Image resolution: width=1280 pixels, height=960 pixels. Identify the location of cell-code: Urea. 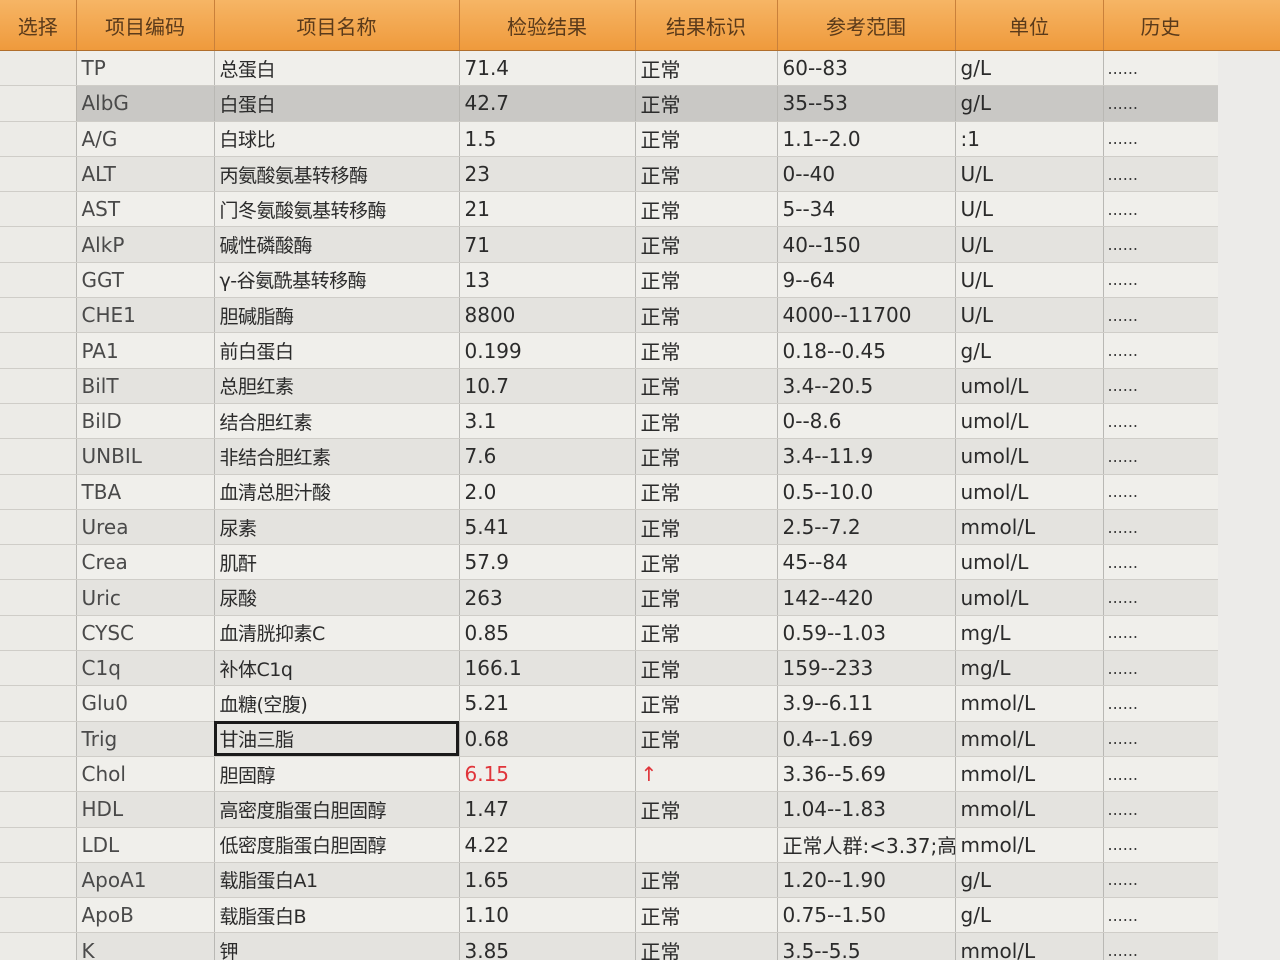
(145, 527).